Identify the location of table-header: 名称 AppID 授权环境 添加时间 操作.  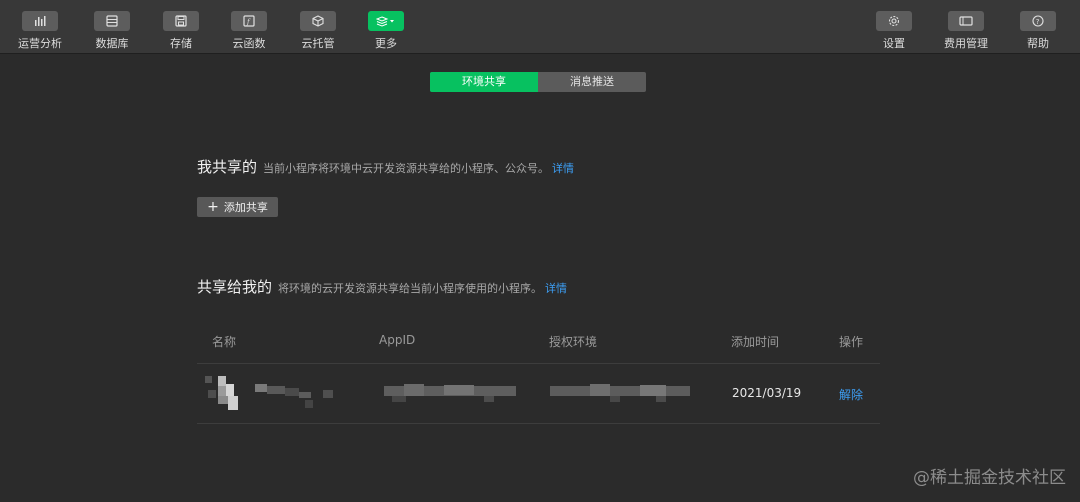
(538, 344).